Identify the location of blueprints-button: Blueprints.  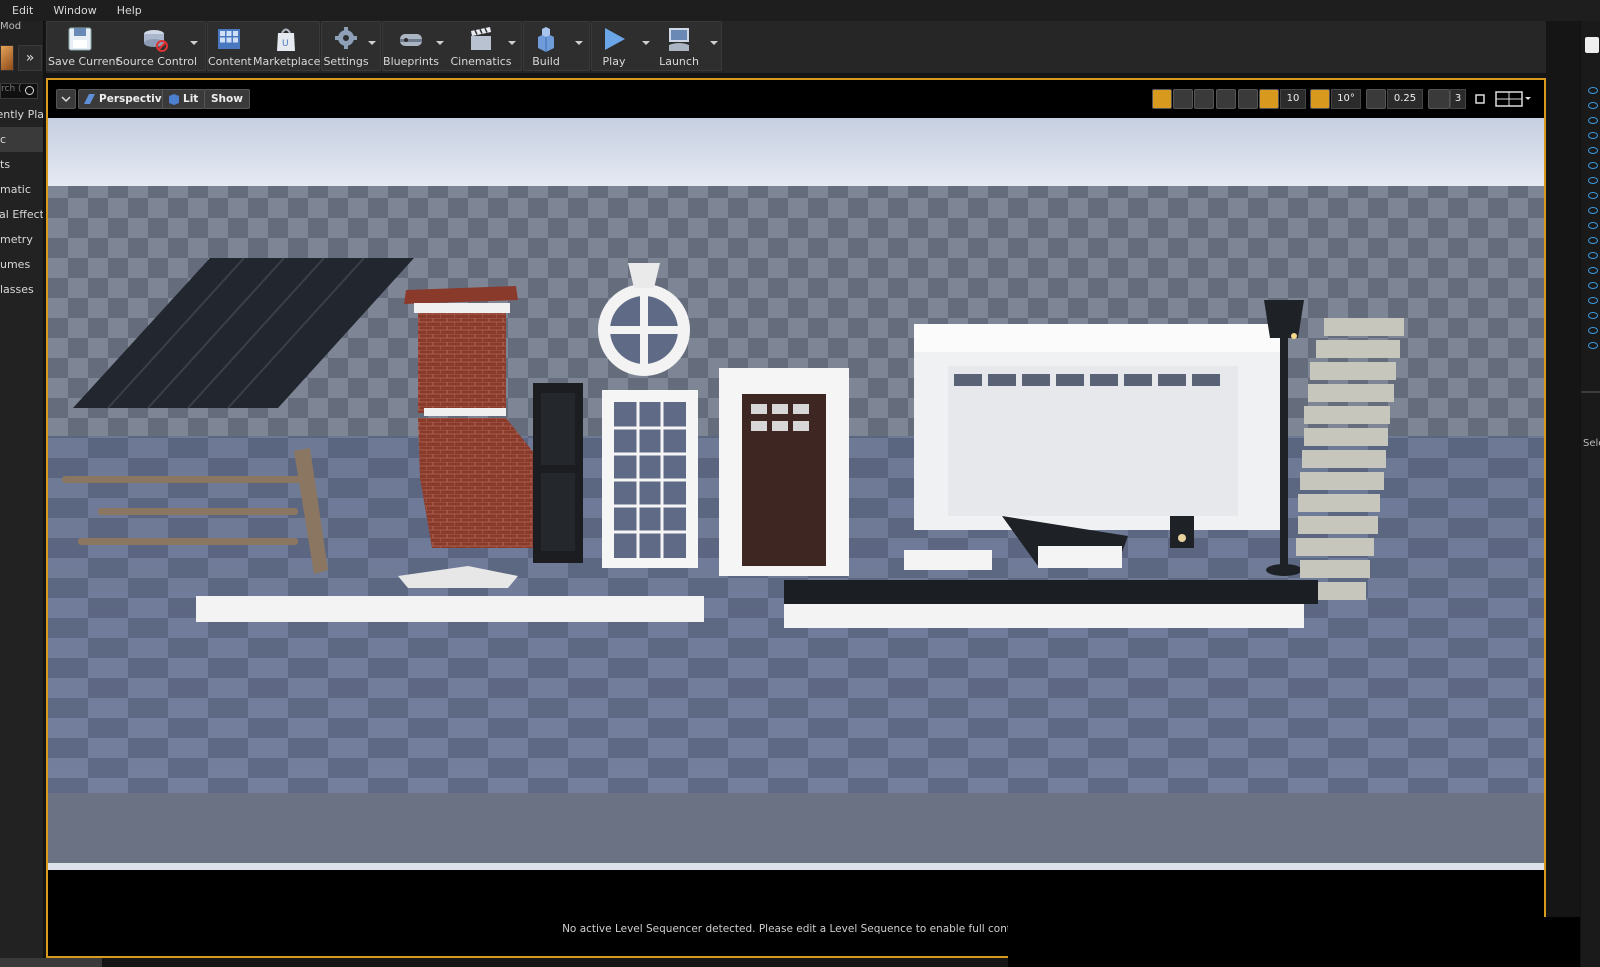
(411, 46).